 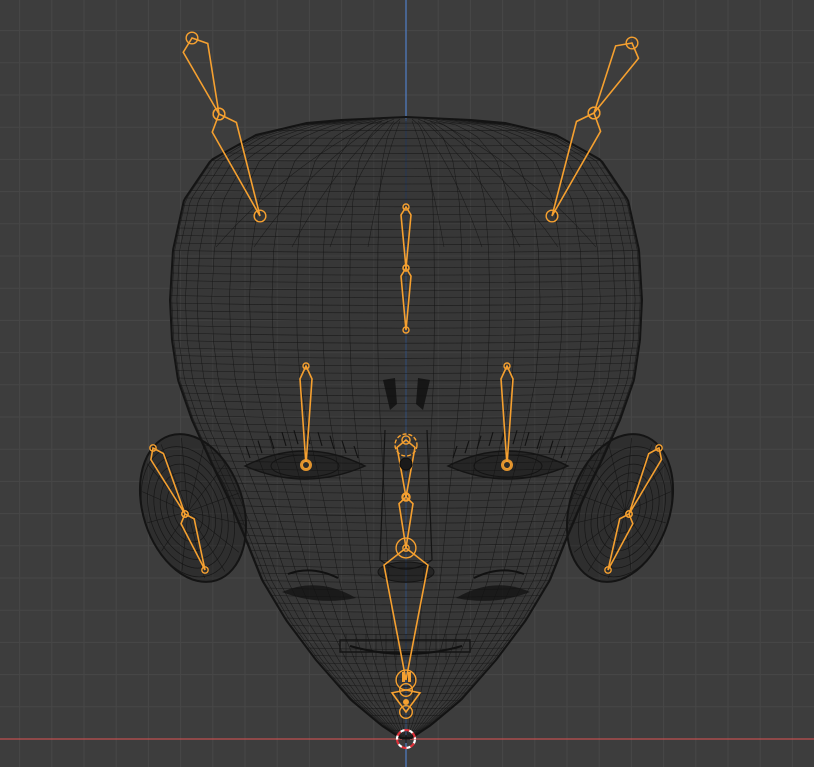 I want to click on eye-right-joint, so click(x=507, y=465).